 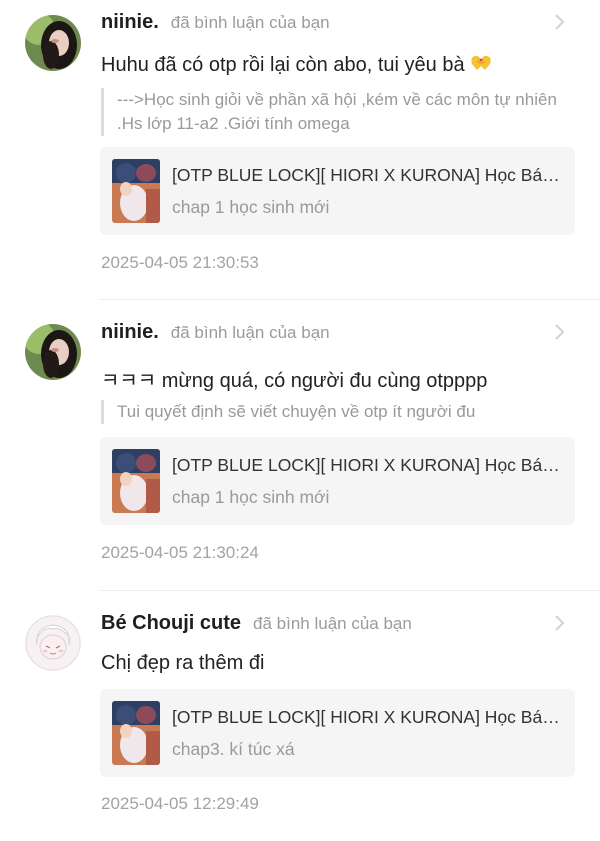 What do you see at coordinates (180, 803) in the screenshot?
I see `timestamp: 2025-04-05 12:29:49` at bounding box center [180, 803].